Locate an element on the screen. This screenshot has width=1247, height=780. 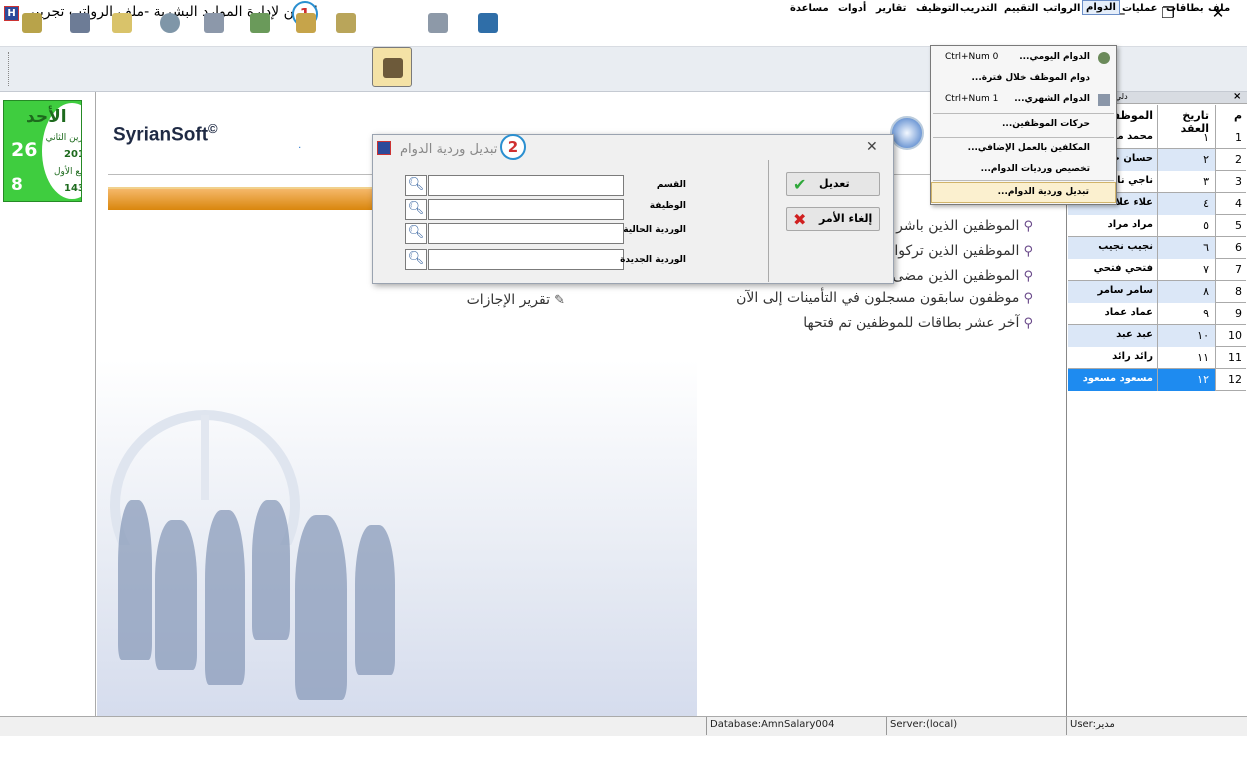
job-field is located at coordinates (526, 209).